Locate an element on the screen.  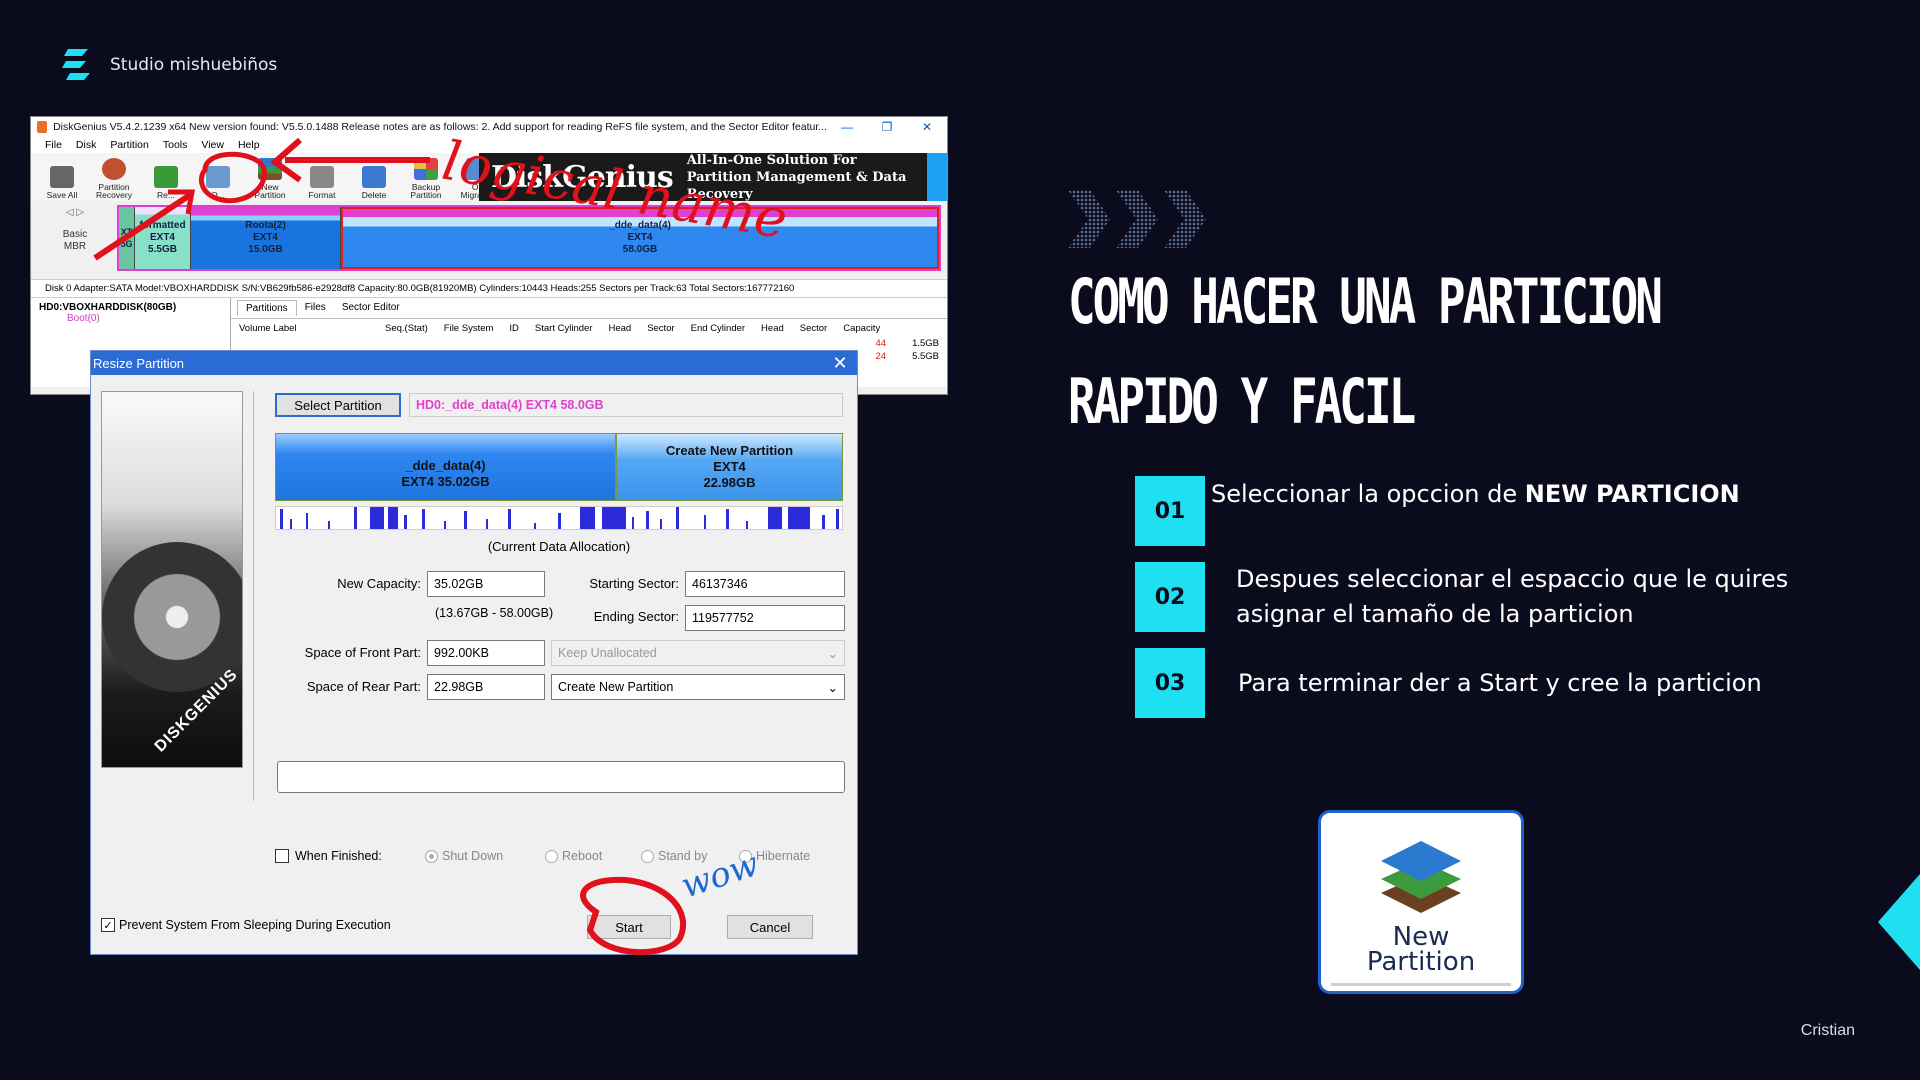
existing-partition-segment: _dde_data(4) EXT4 35.02GB is located at coordinates (446, 467).